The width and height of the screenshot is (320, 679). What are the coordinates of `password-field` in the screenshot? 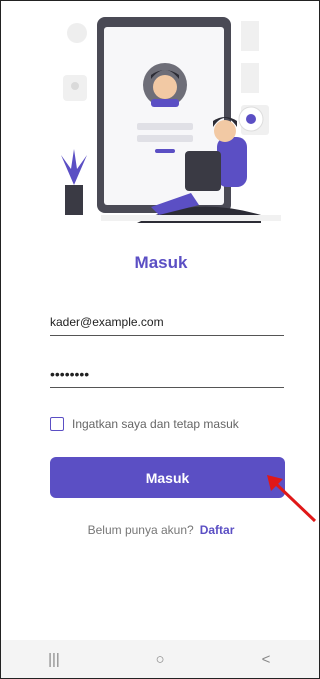 It's located at (167, 375).